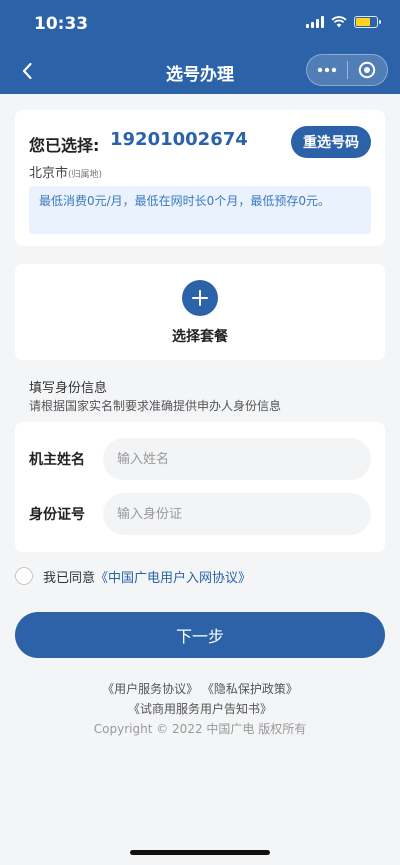  What do you see at coordinates (173, 576) in the screenshot?
I see `network-agreement-link: 《中国广电用户入网协议》` at bounding box center [173, 576].